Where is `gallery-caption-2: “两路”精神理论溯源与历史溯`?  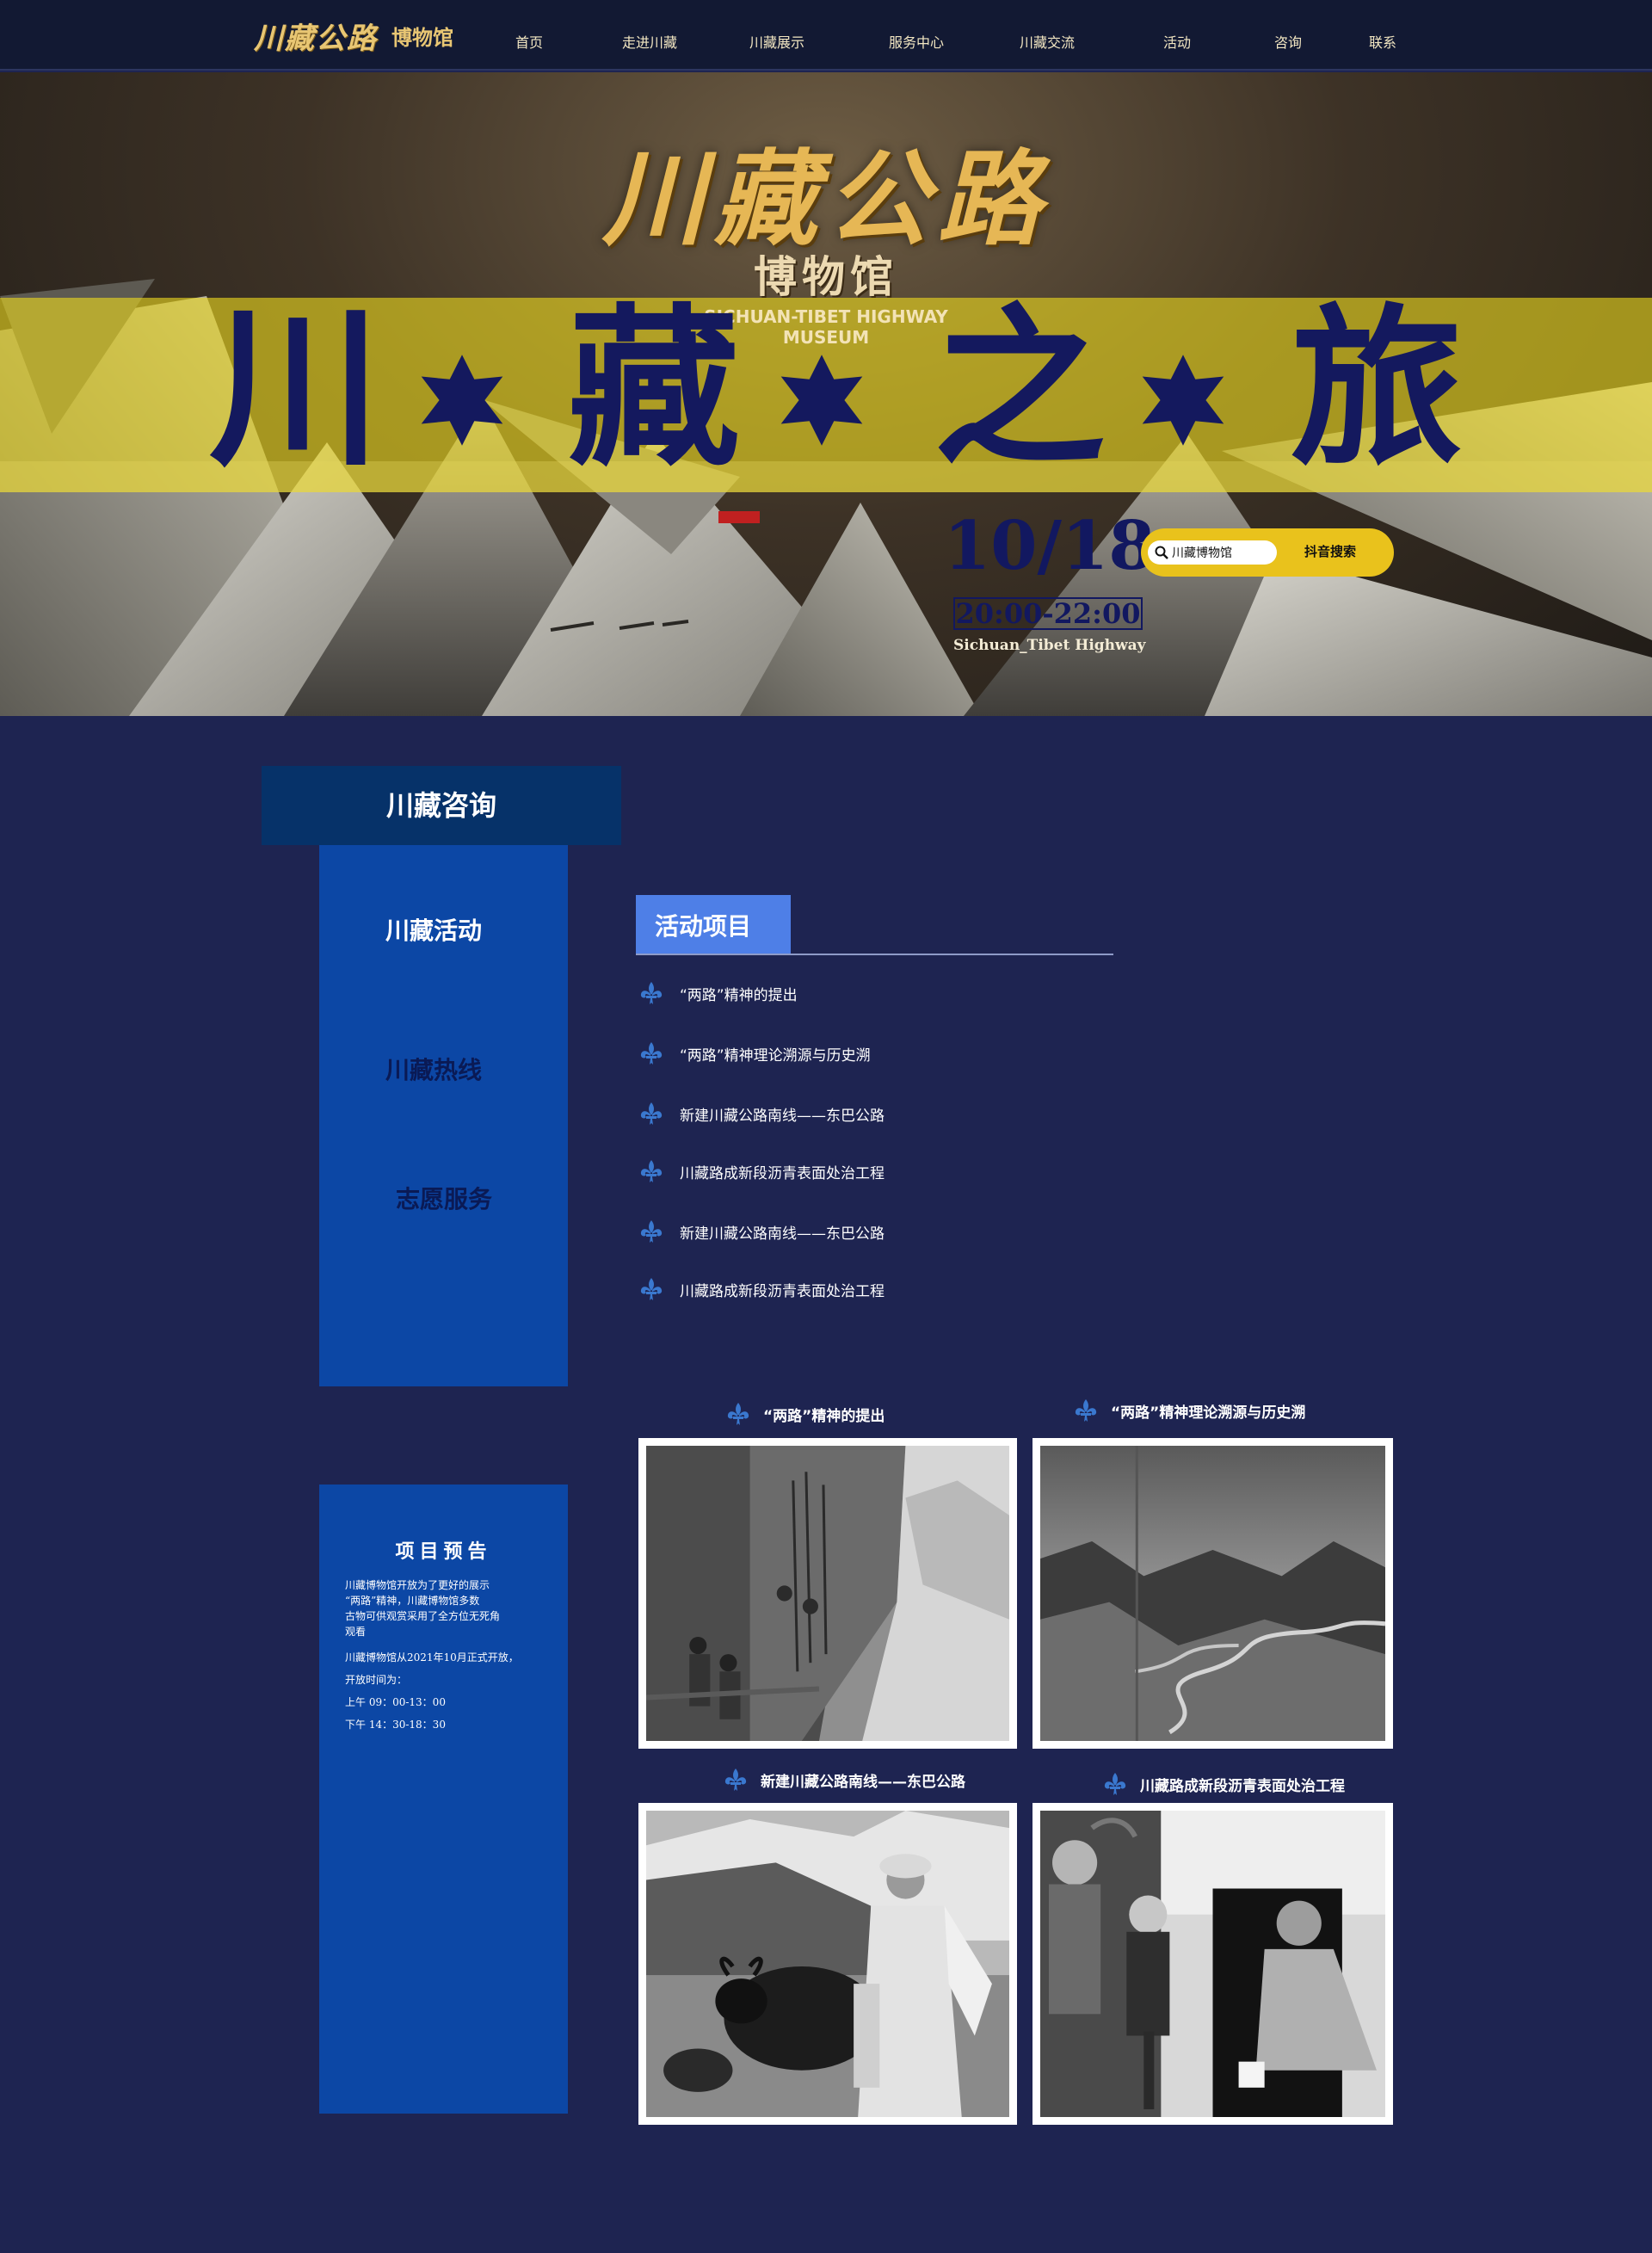 gallery-caption-2: “两路”精神理论溯源与历史溯 is located at coordinates (1189, 1410).